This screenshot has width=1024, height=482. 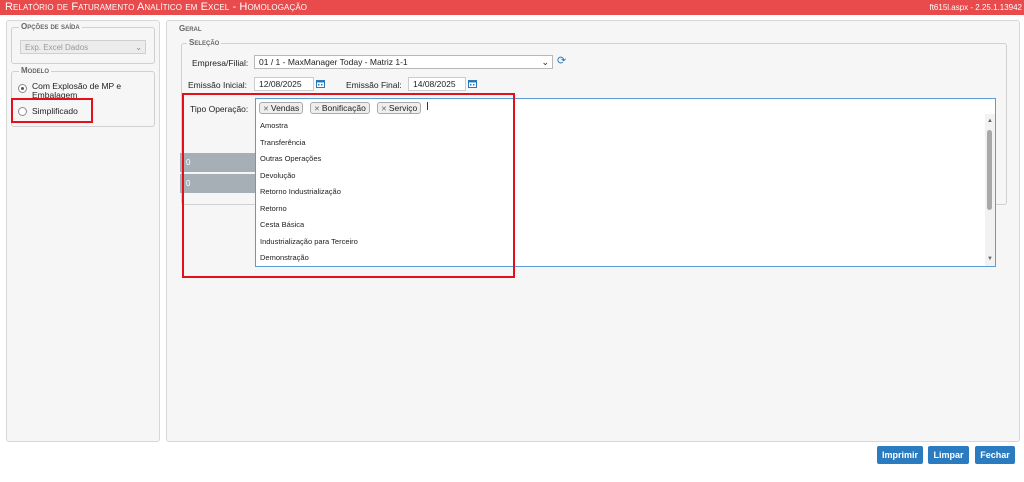 I want to click on print-button: Imprimir, so click(x=900, y=455).